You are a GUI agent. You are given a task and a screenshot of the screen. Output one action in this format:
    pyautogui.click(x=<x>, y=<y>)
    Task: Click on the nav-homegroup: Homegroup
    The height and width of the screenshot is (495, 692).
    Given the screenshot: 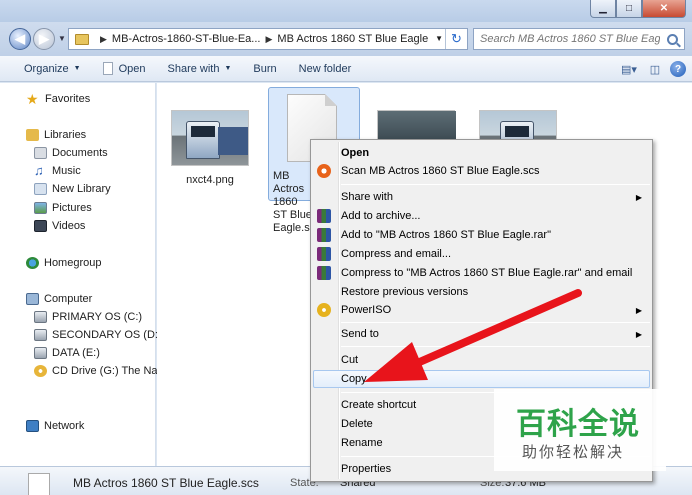 What is the action you would take?
    pyautogui.click(x=63, y=263)
    